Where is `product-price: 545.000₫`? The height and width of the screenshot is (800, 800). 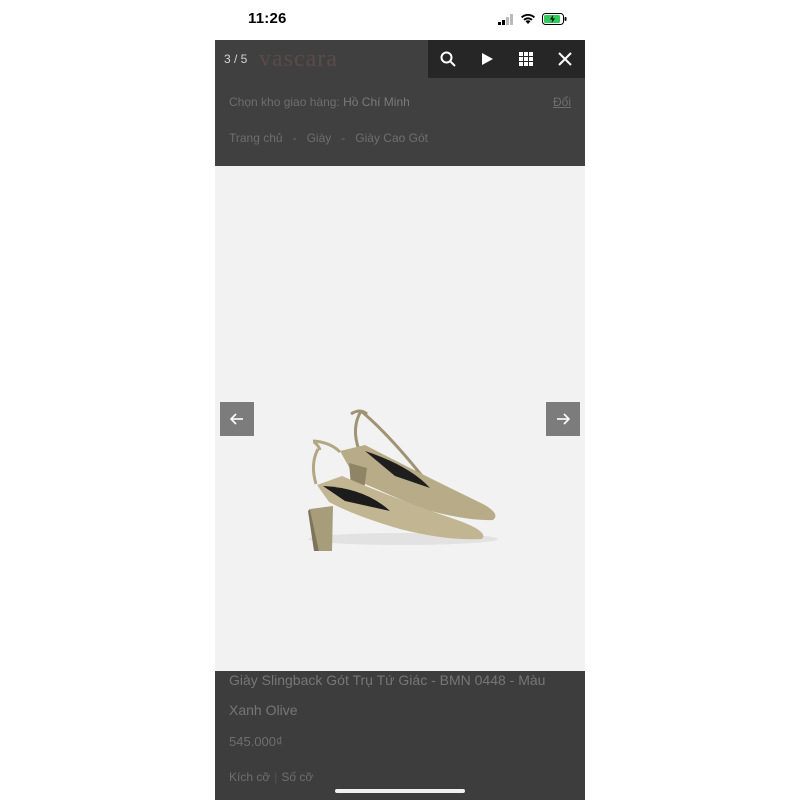
product-price: 545.000₫ is located at coordinates (256, 741).